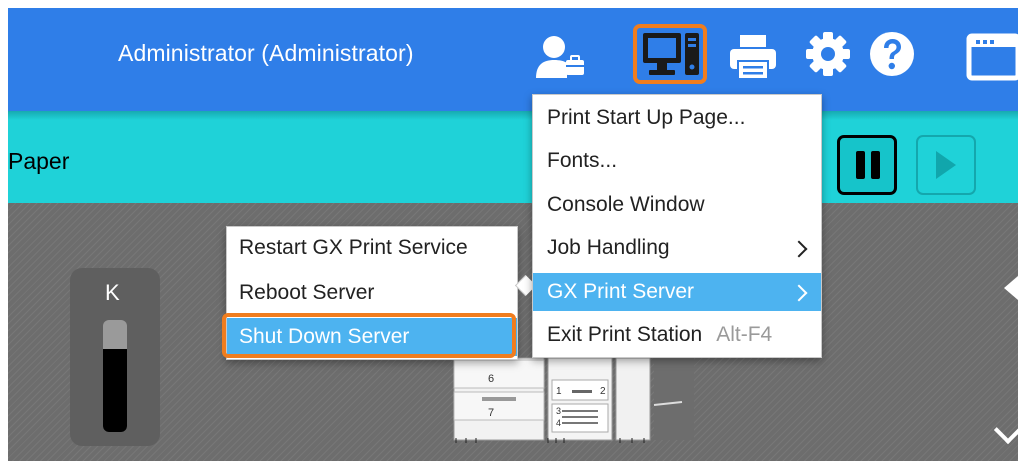  Describe the element at coordinates (112, 292) in the screenshot. I see `toner-label: K` at that location.